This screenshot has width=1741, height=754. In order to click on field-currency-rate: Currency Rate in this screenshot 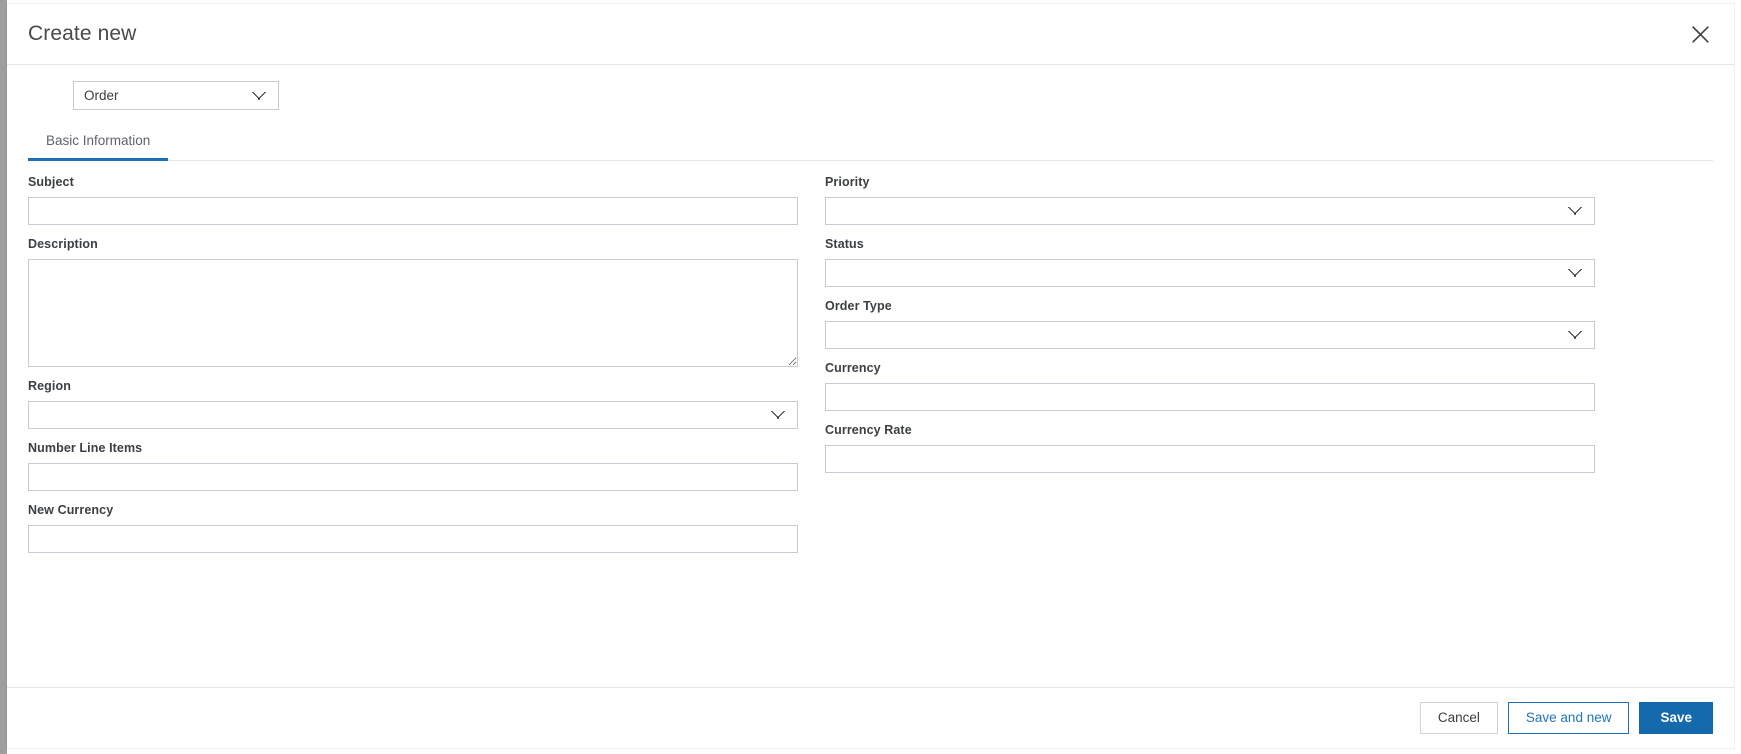, I will do `click(1210, 448)`.